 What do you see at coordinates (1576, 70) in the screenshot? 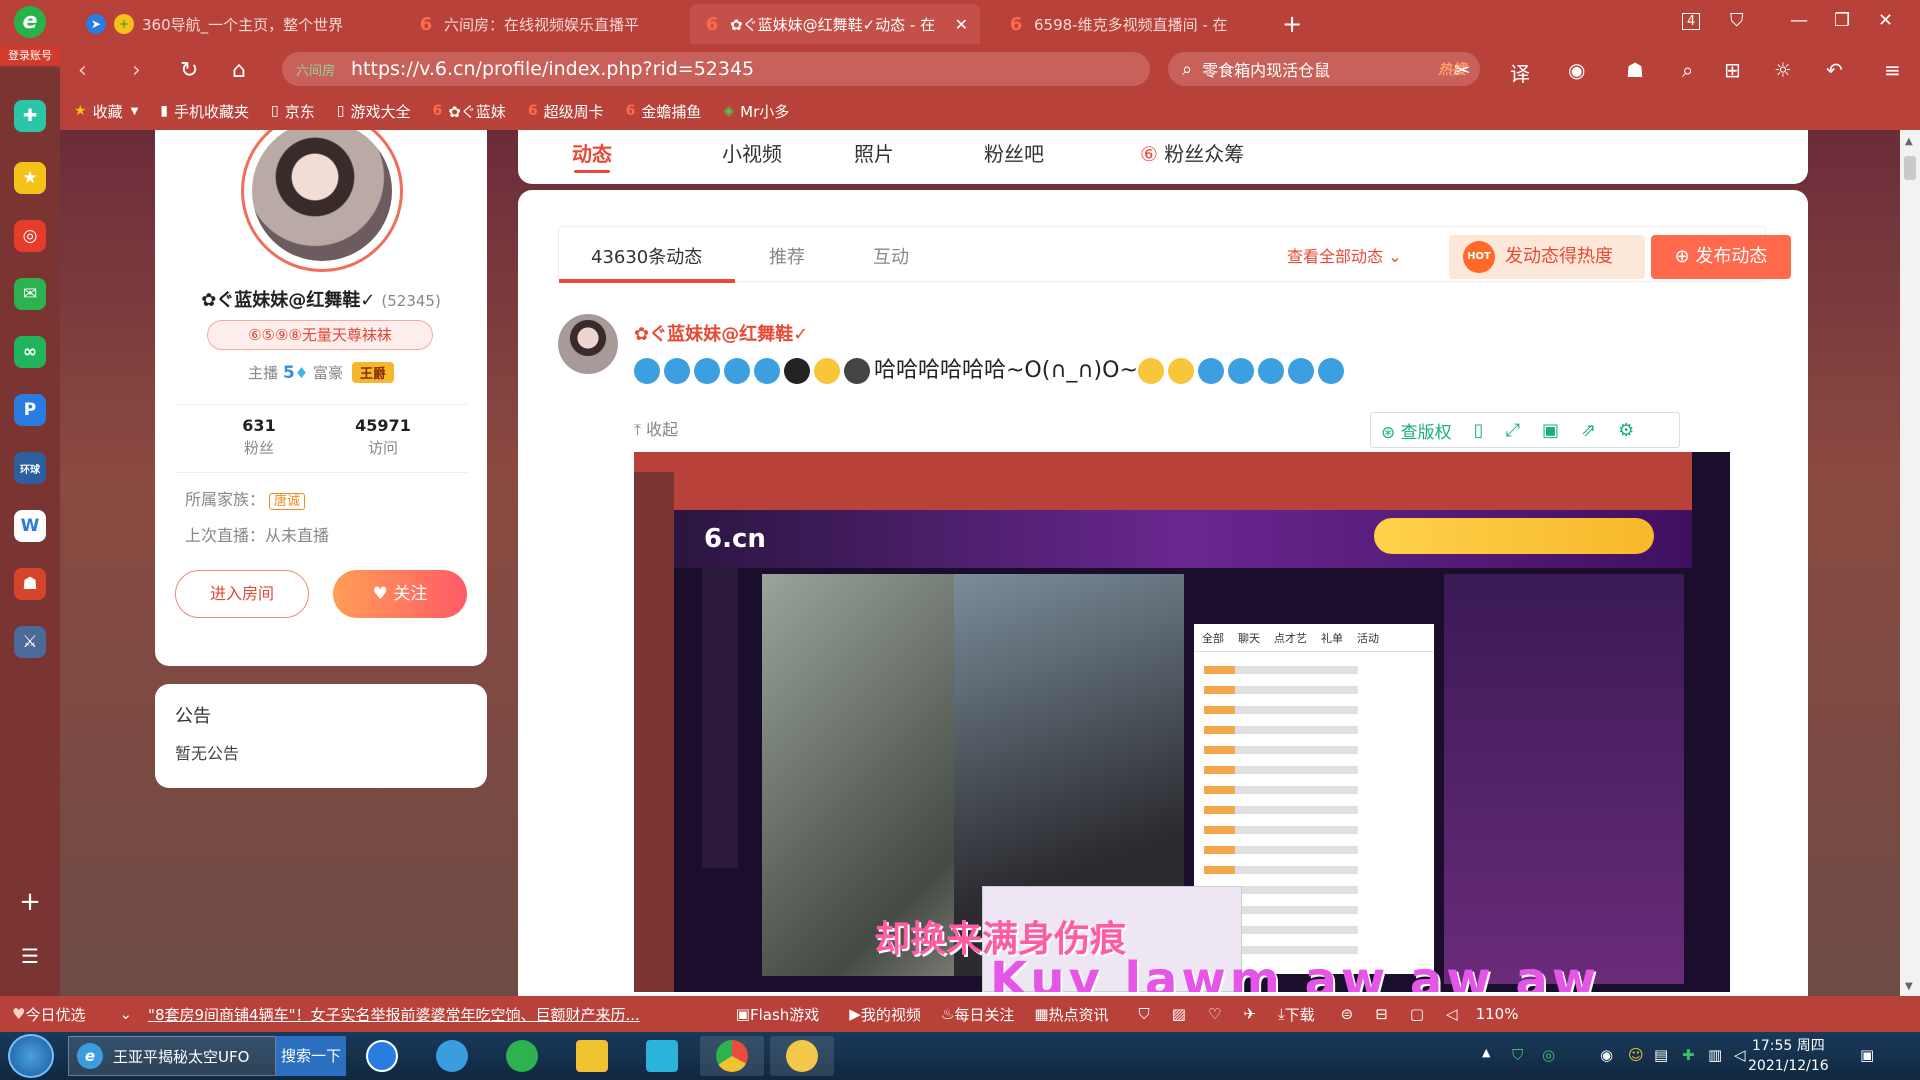
I see `coin-icon: ◉` at bounding box center [1576, 70].